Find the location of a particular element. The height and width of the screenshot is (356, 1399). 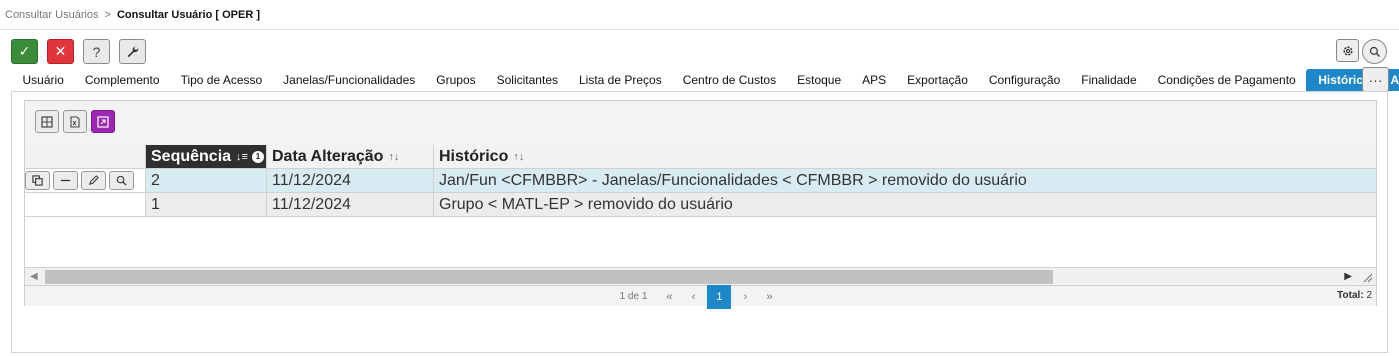

top-right-actions is located at coordinates (1361, 51).